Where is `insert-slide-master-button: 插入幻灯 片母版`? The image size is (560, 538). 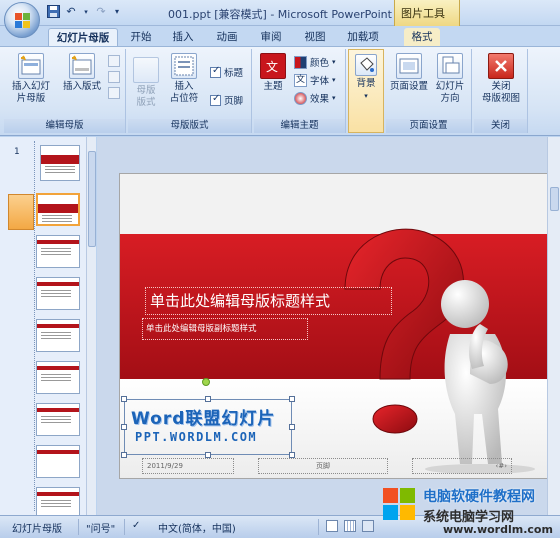 insert-slide-master-button: 插入幻灯 片母版 is located at coordinates (31, 79).